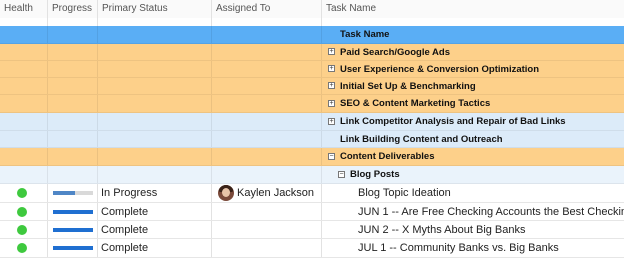 Image resolution: width=624 pixels, height=258 pixels. Describe the element at coordinates (473, 229) in the screenshot. I see `task-name-cell: JUN 2 -- X Myths About Big Banks` at that location.